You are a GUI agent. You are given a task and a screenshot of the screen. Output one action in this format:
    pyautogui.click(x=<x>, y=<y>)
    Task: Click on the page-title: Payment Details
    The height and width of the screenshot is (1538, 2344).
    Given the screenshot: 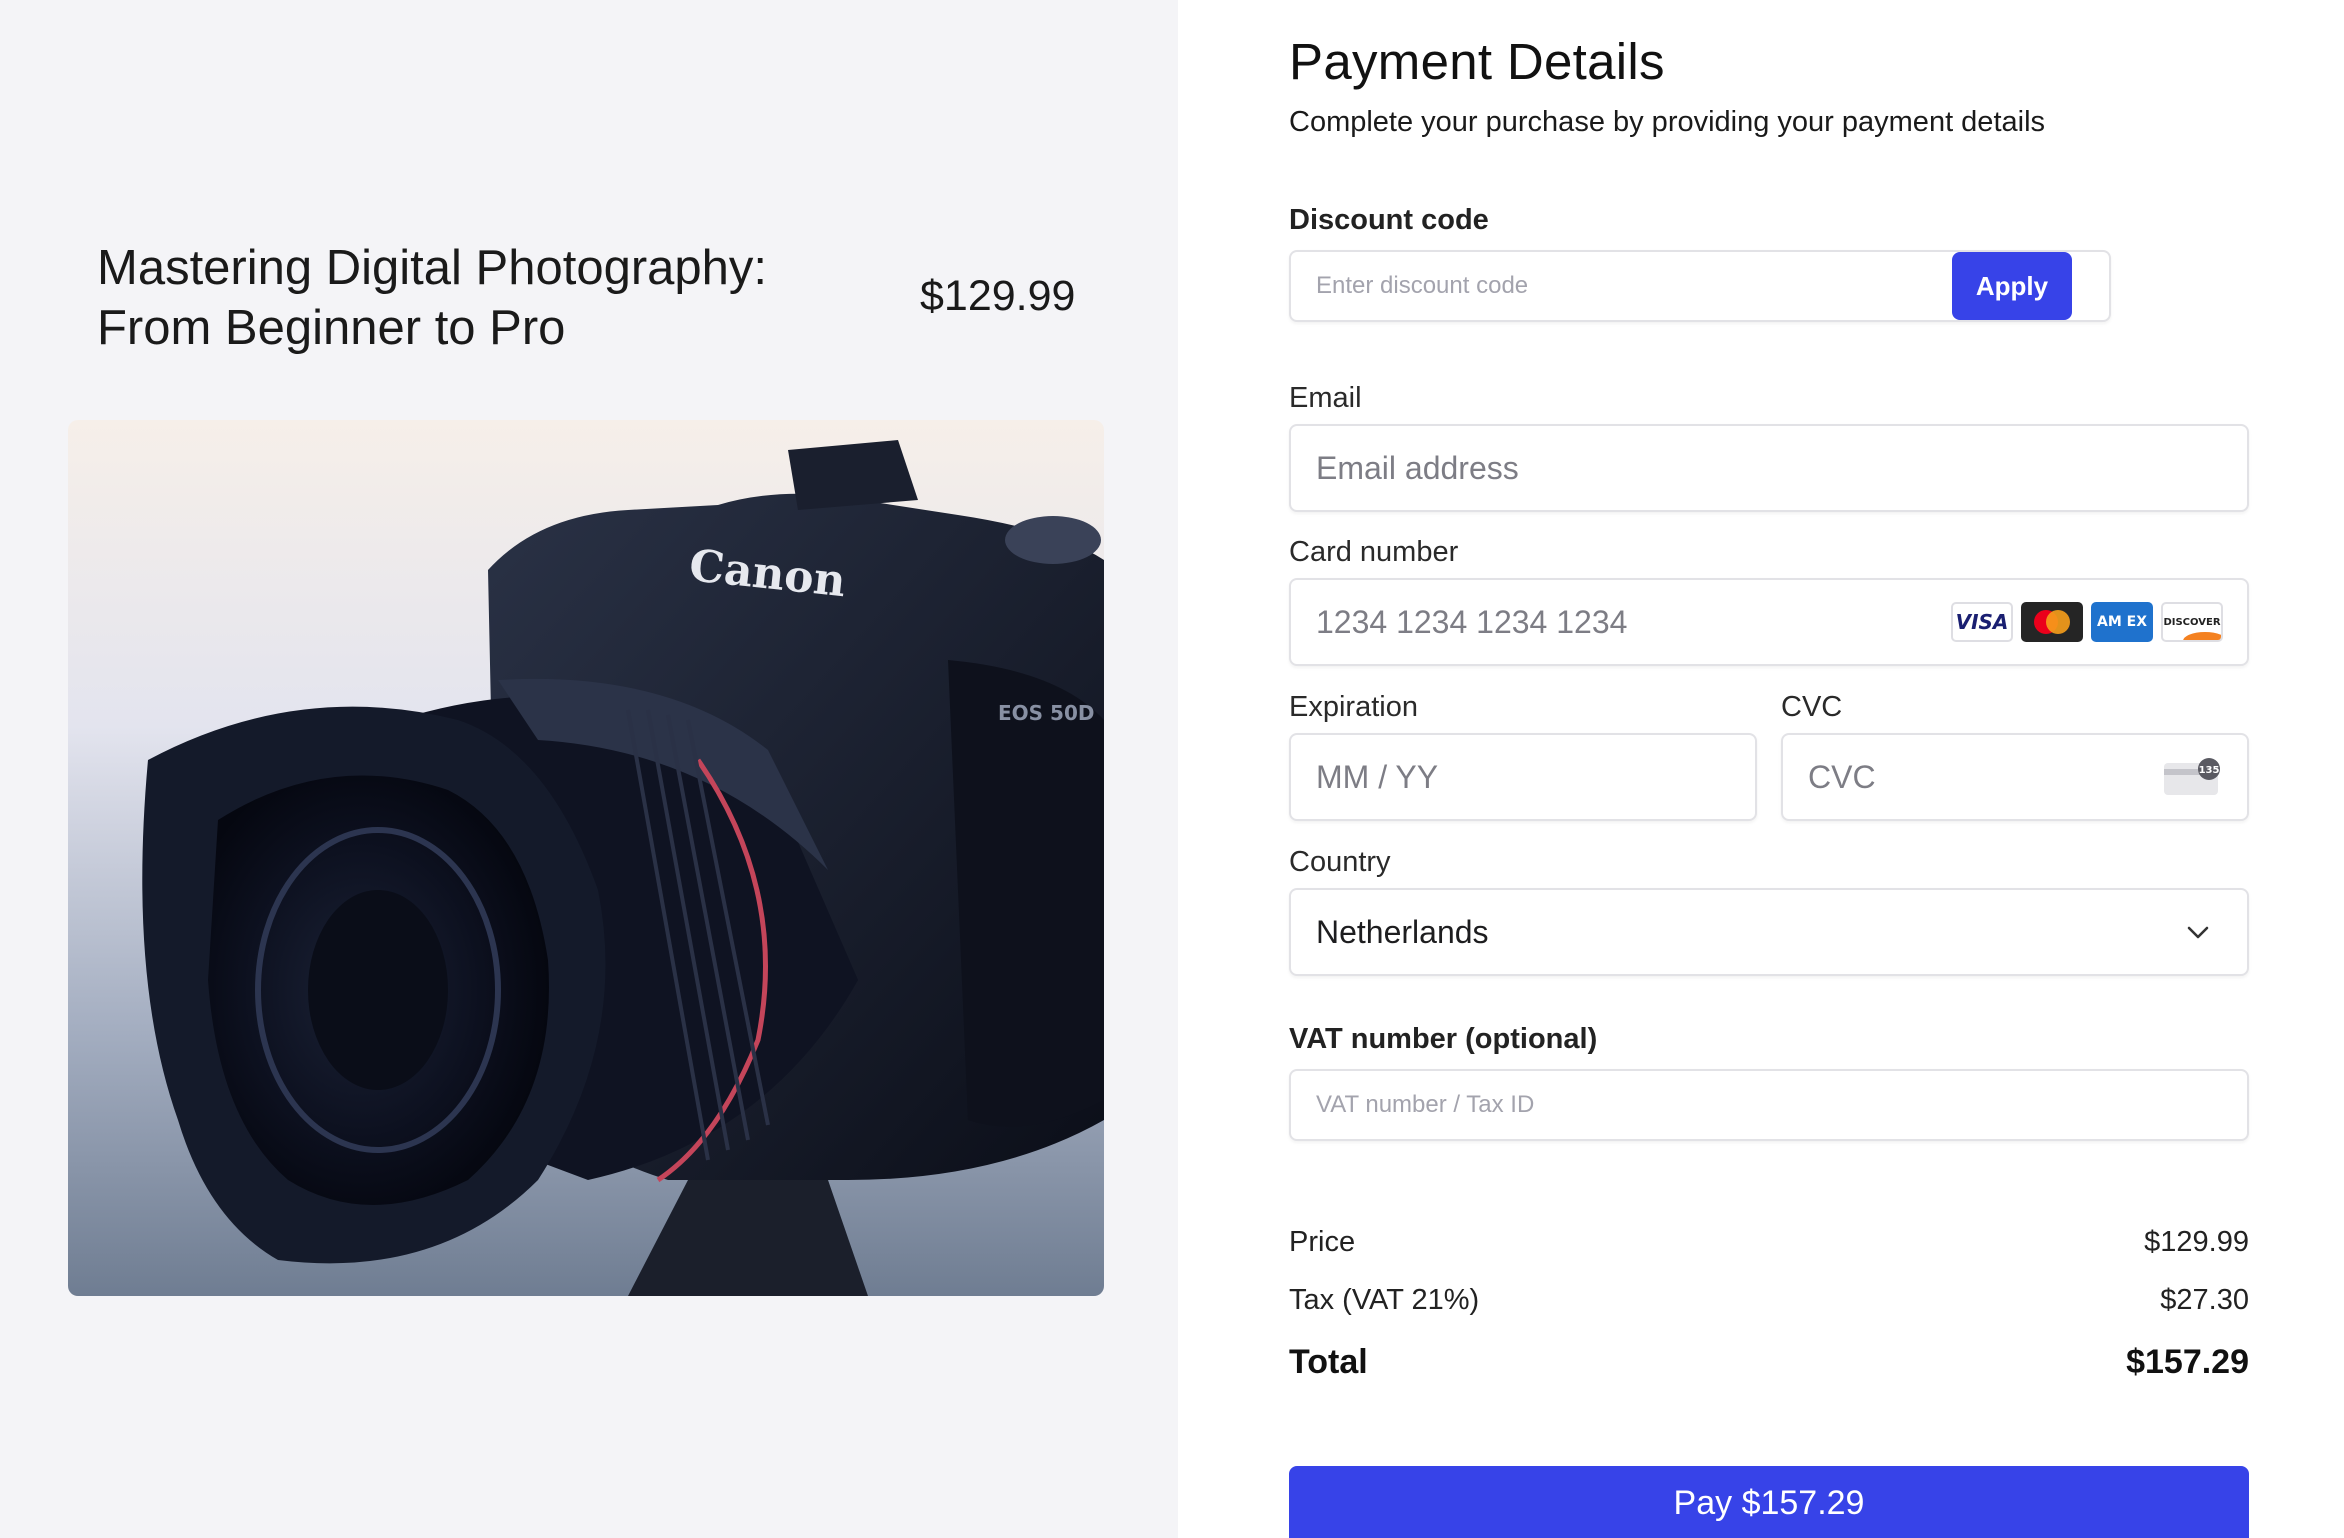 What is the action you would take?
    pyautogui.click(x=1477, y=61)
    